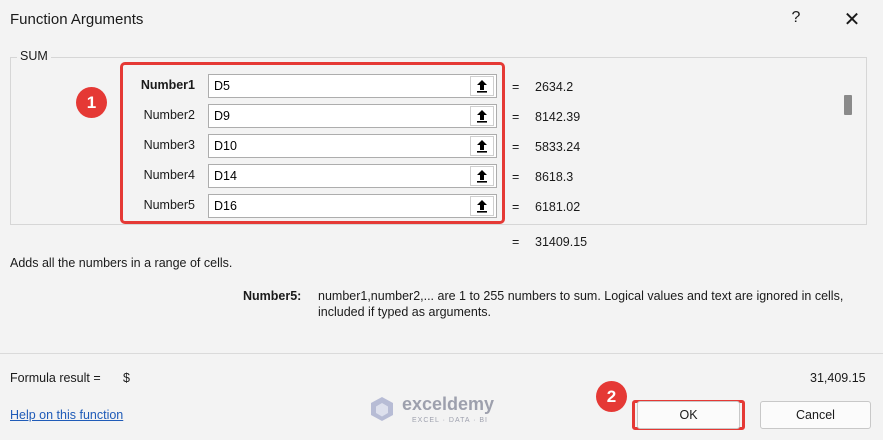 The image size is (883, 440). What do you see at coordinates (441, 353) in the screenshot?
I see `divider` at bounding box center [441, 353].